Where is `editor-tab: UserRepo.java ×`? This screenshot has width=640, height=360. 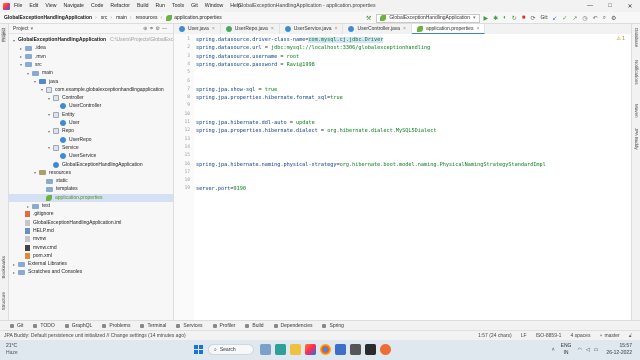 editor-tab: UserRepo.java × is located at coordinates (250, 29).